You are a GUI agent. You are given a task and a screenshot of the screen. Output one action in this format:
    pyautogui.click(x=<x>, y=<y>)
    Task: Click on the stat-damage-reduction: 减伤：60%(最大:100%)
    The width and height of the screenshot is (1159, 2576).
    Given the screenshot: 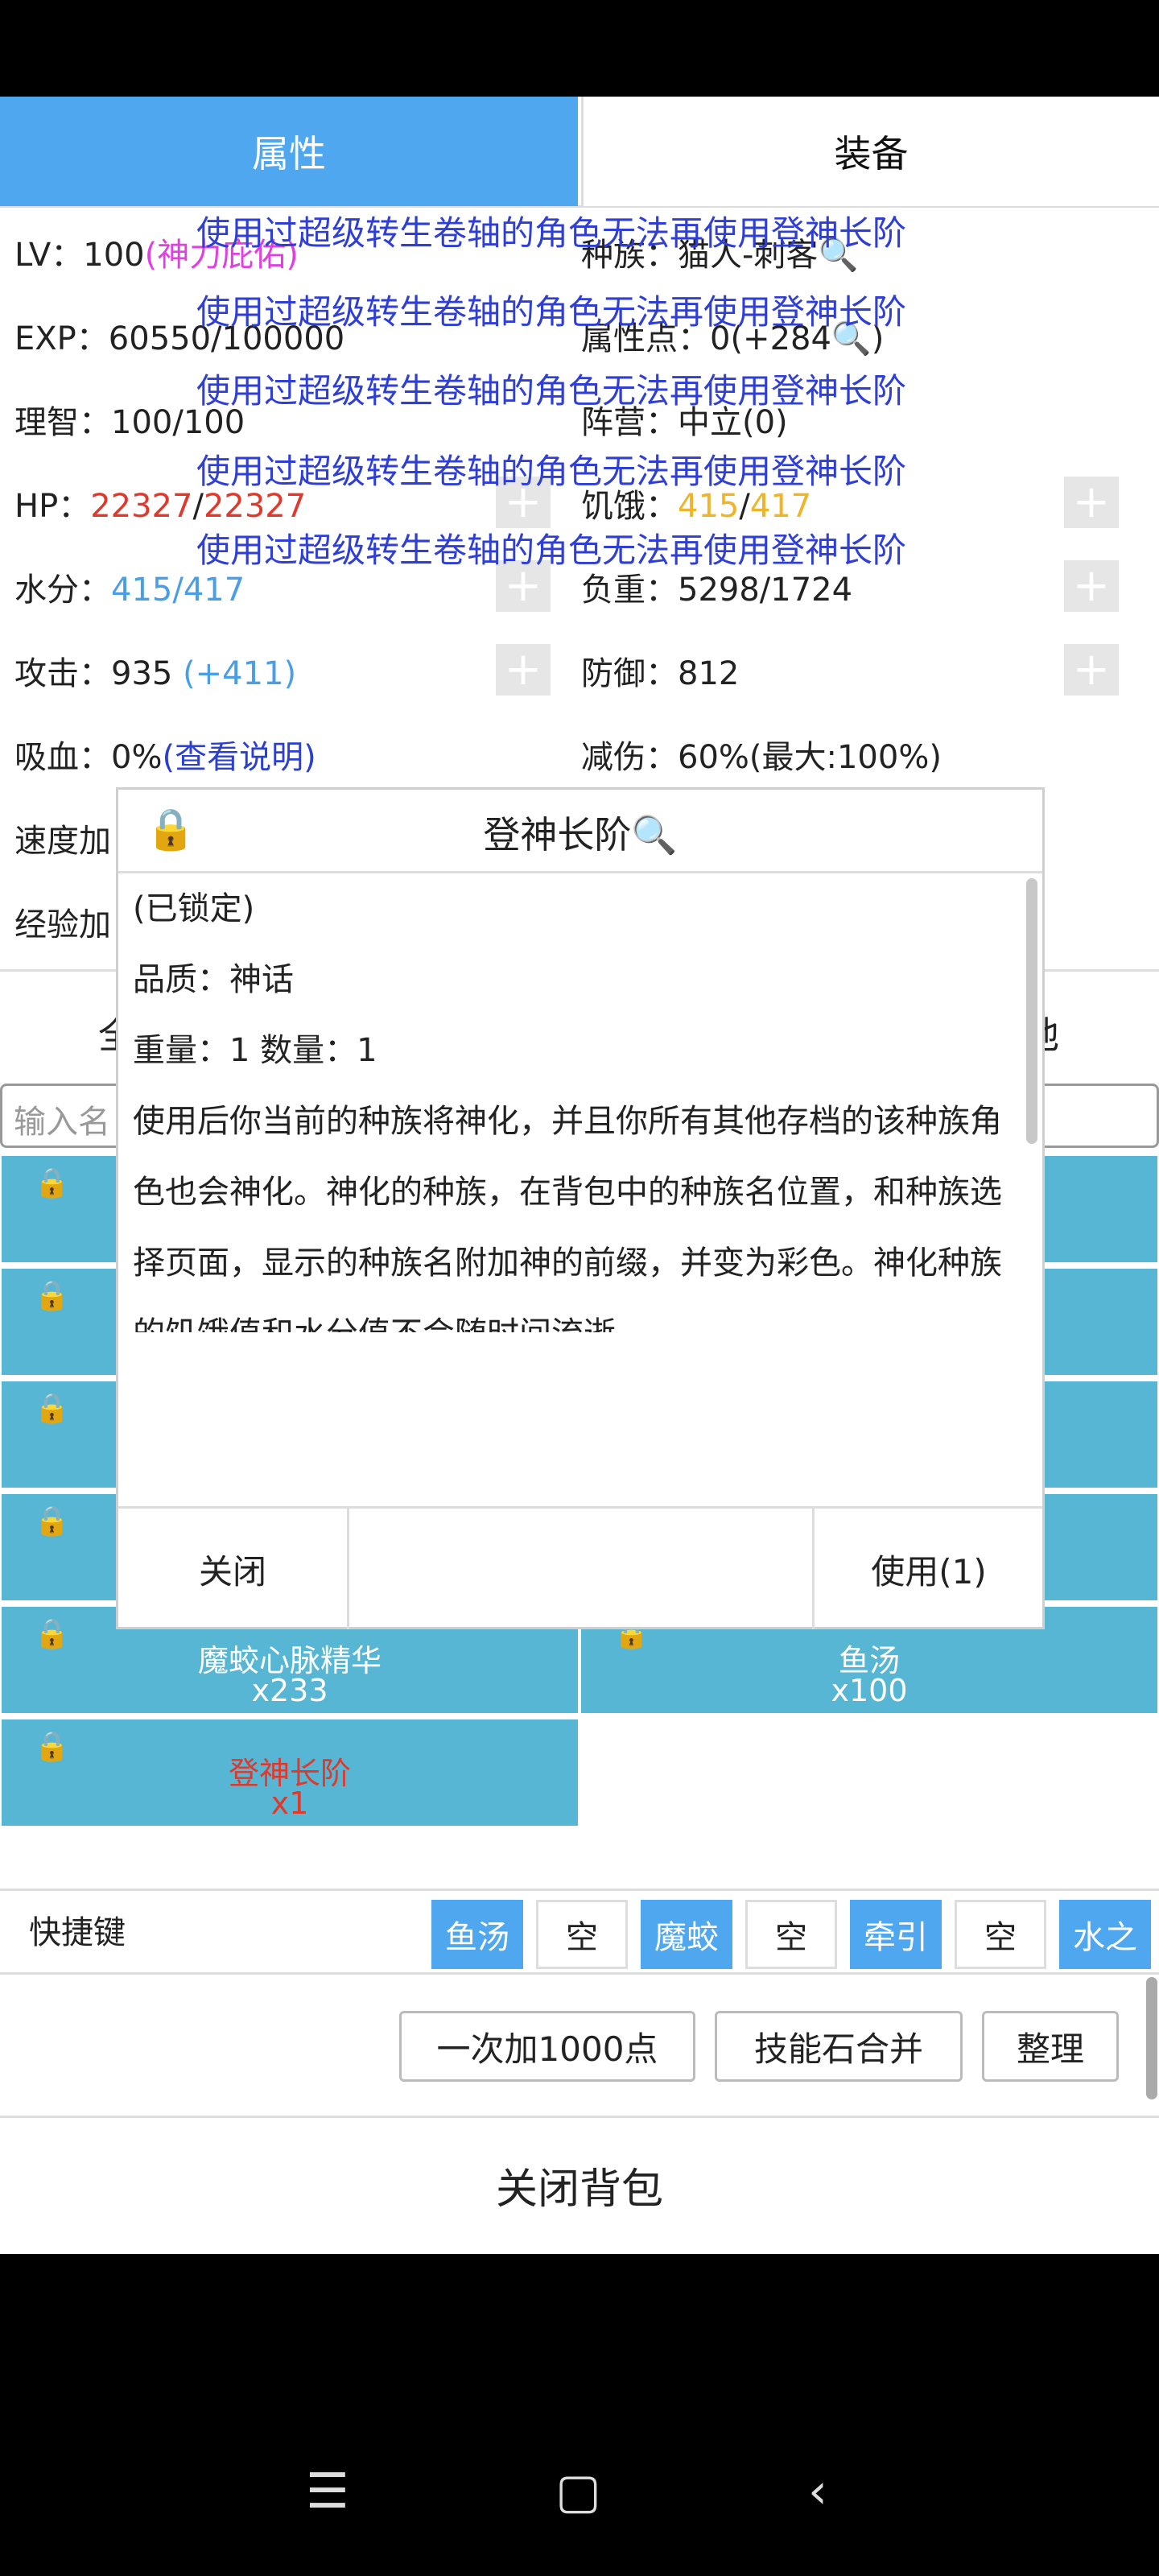 What is the action you would take?
    pyautogui.click(x=761, y=754)
    